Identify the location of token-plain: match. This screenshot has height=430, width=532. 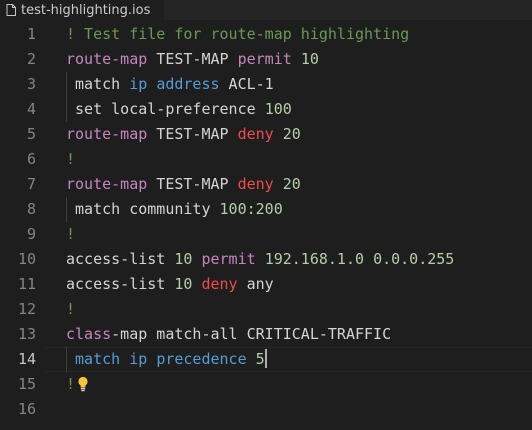
(98, 84).